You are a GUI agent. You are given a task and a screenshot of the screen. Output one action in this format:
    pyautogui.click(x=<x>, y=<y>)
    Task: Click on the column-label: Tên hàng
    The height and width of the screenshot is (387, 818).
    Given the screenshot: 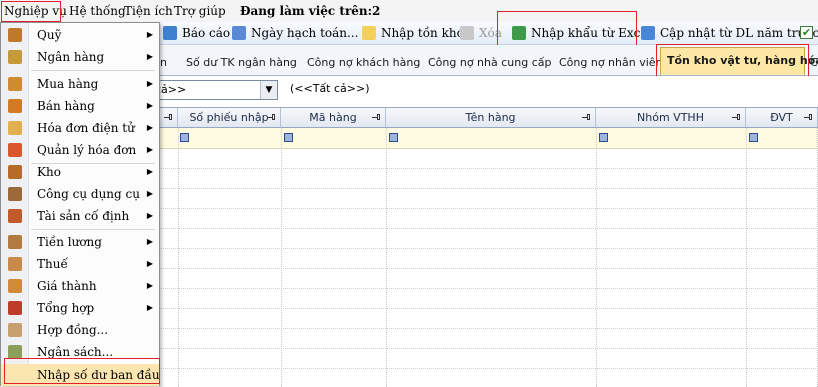 What is the action you would take?
    pyautogui.click(x=490, y=117)
    